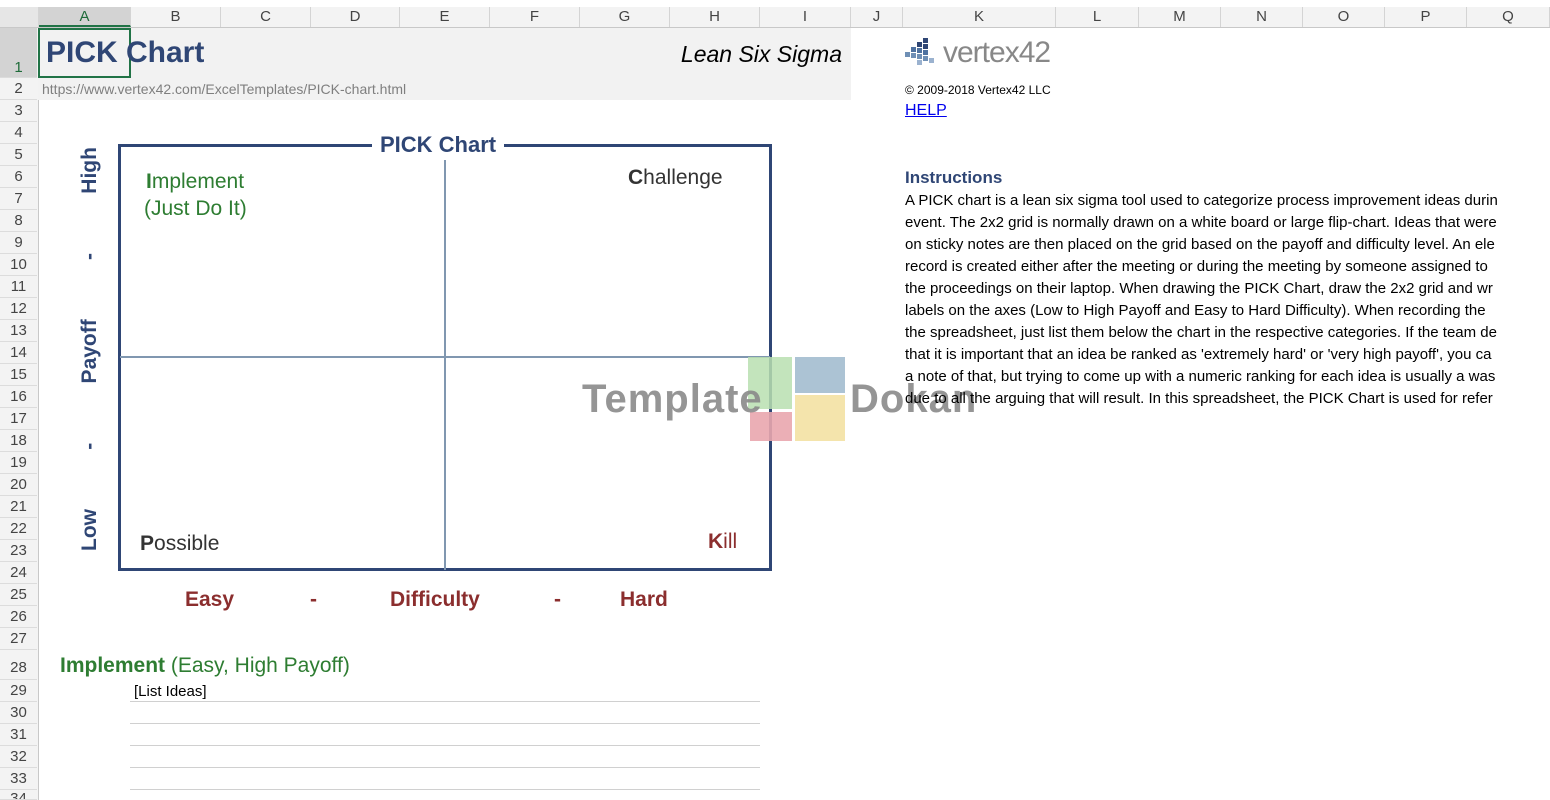 The height and width of the screenshot is (800, 1550). I want to click on column-header-bar: A B C D E F G H I J K L M N O P Q, so click(775, 17).